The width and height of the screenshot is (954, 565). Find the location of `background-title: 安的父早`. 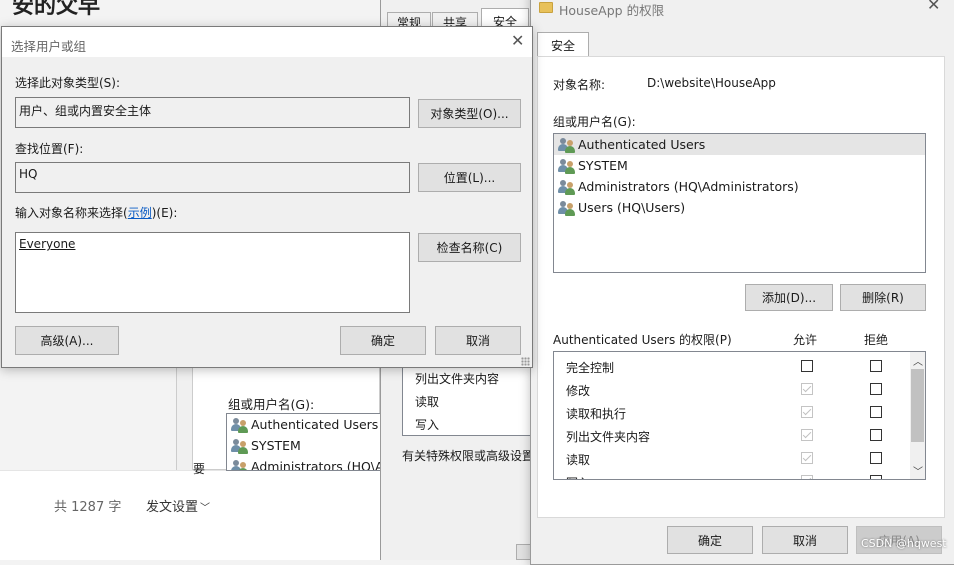

background-title: 安的父早 is located at coordinates (56, 9).